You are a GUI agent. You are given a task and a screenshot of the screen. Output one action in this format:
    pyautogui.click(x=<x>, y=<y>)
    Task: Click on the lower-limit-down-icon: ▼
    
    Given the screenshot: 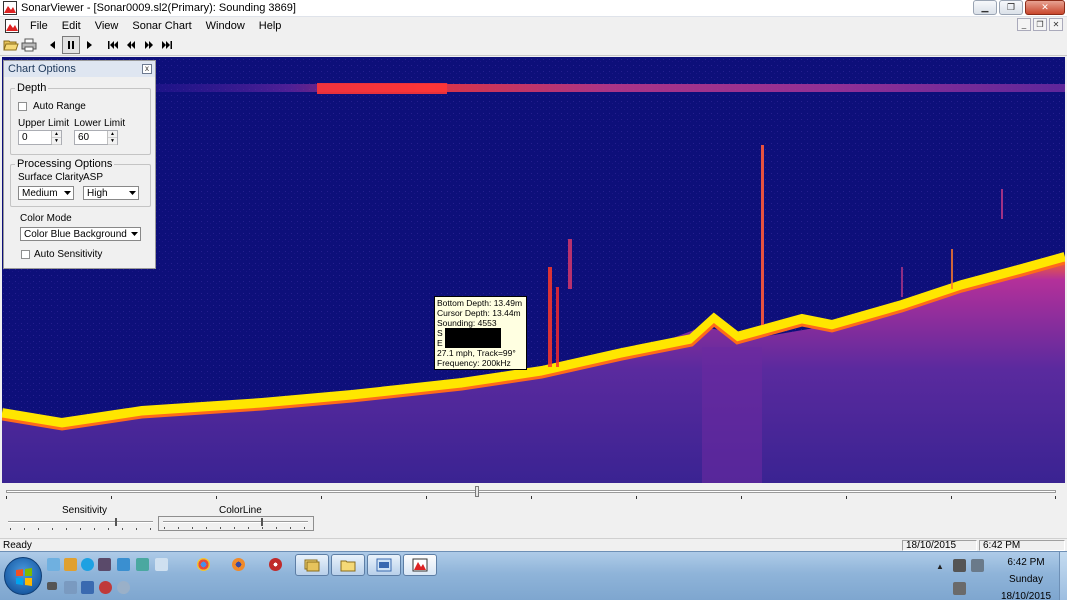 What is the action you would take?
    pyautogui.click(x=112, y=141)
    